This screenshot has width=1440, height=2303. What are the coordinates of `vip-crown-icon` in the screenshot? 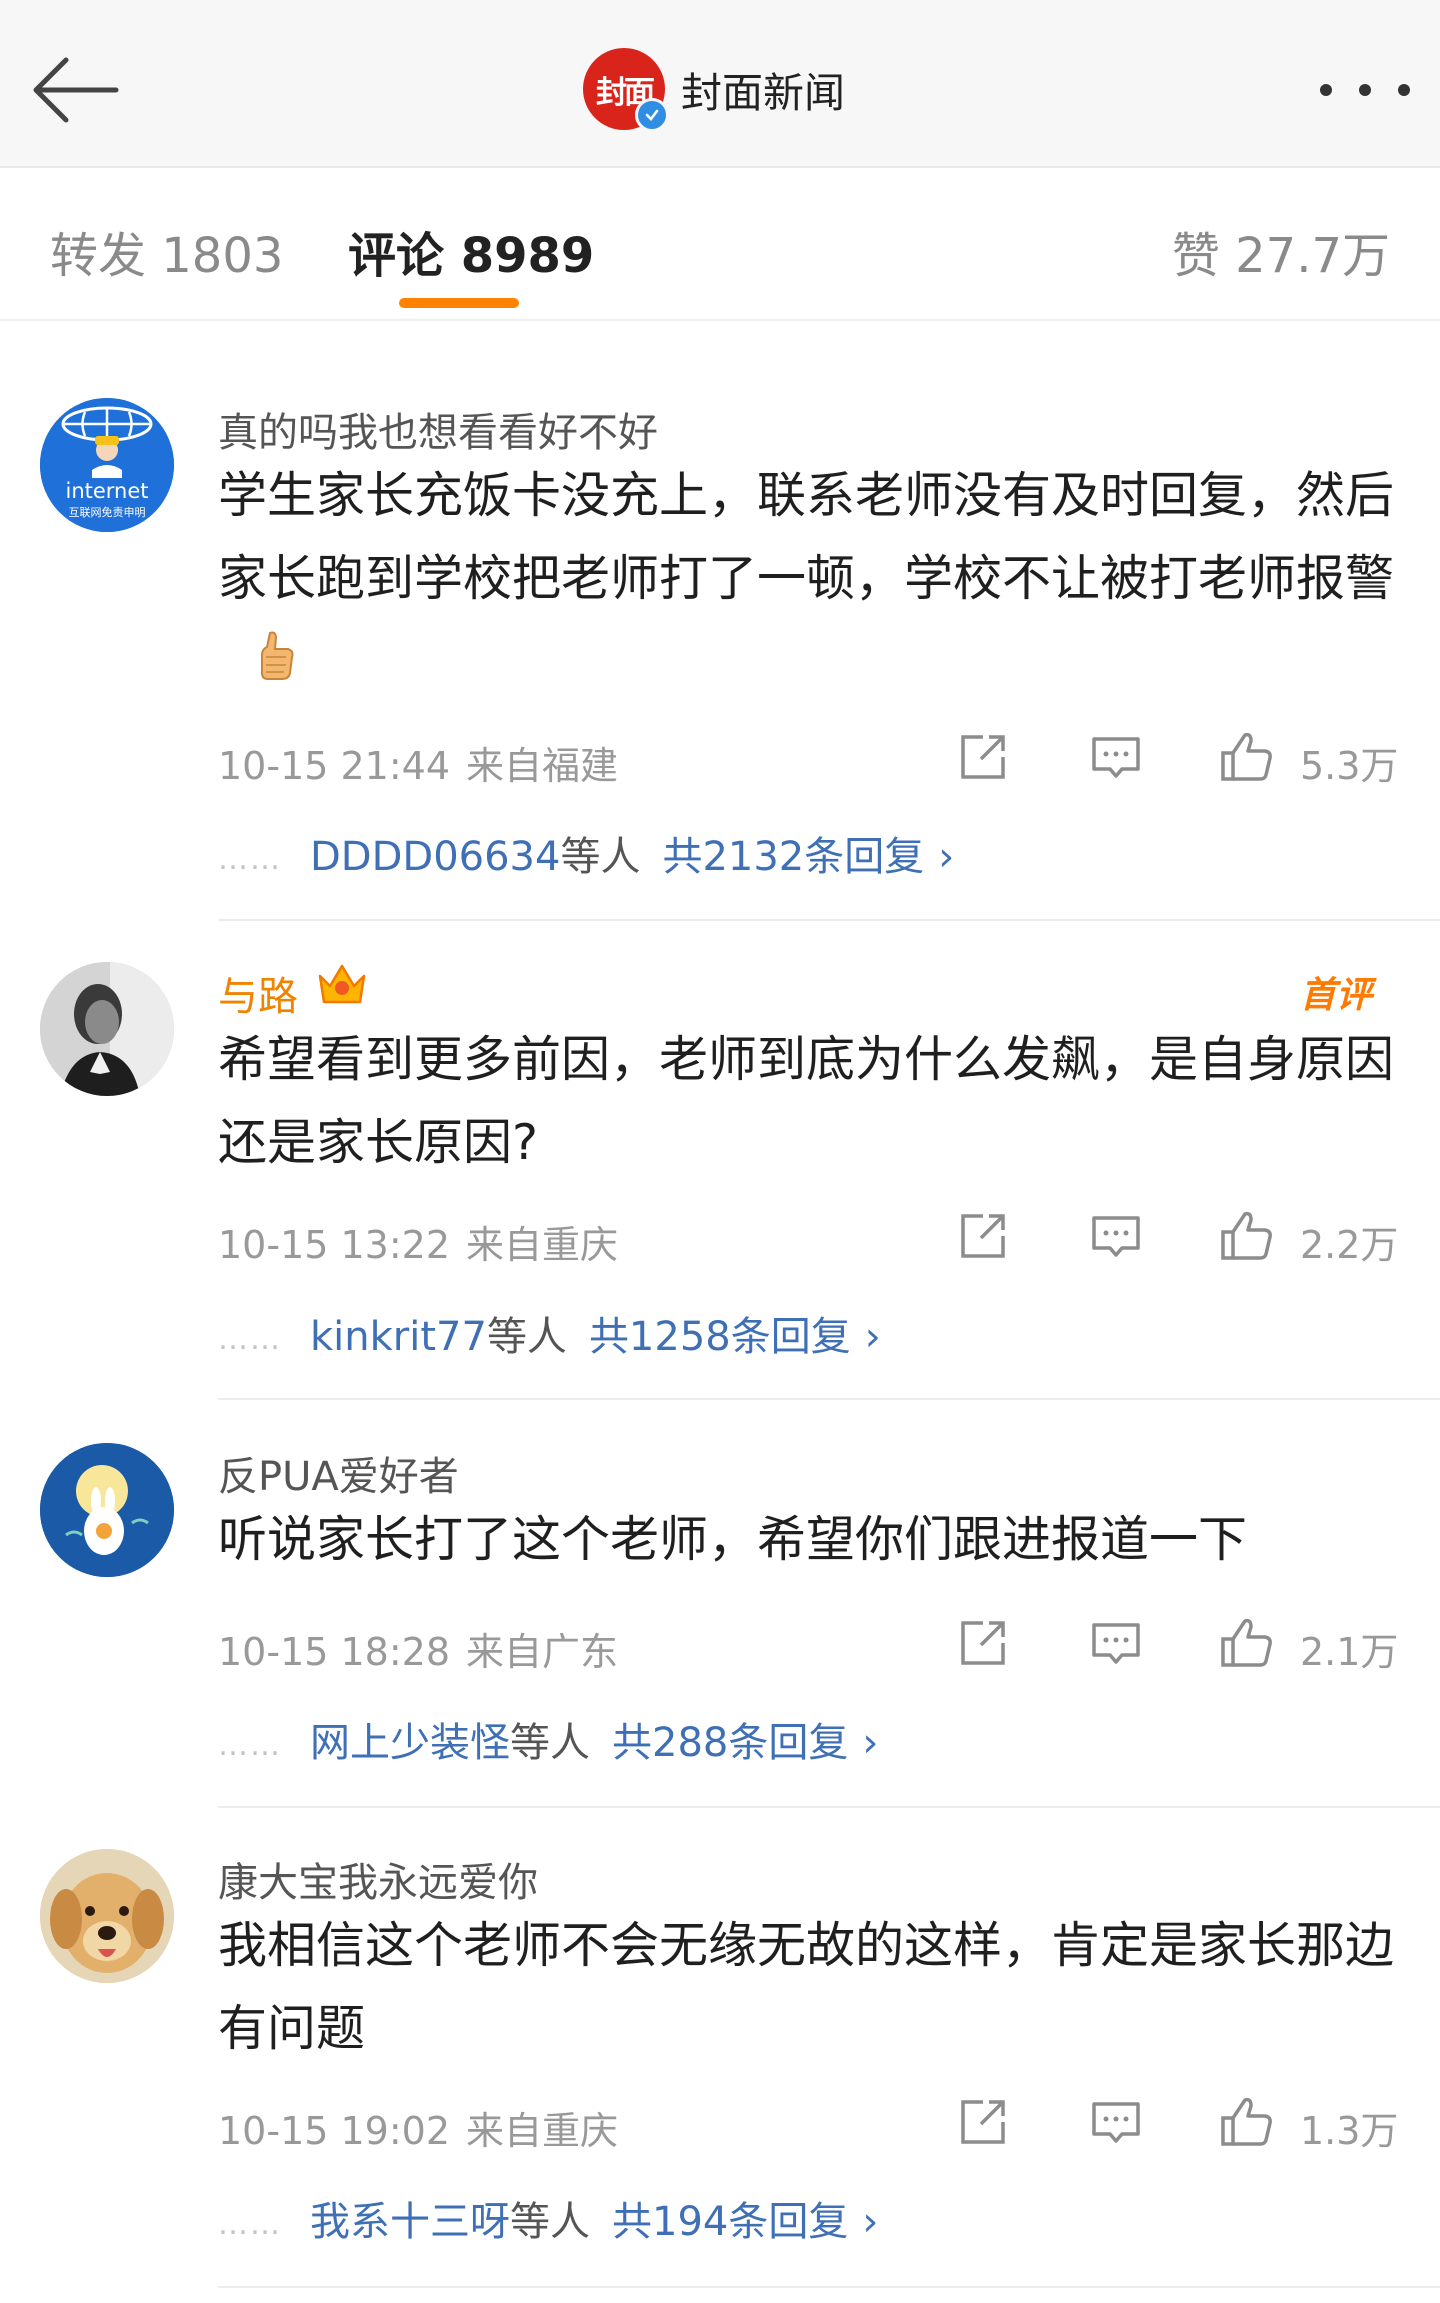 It's located at (342, 983).